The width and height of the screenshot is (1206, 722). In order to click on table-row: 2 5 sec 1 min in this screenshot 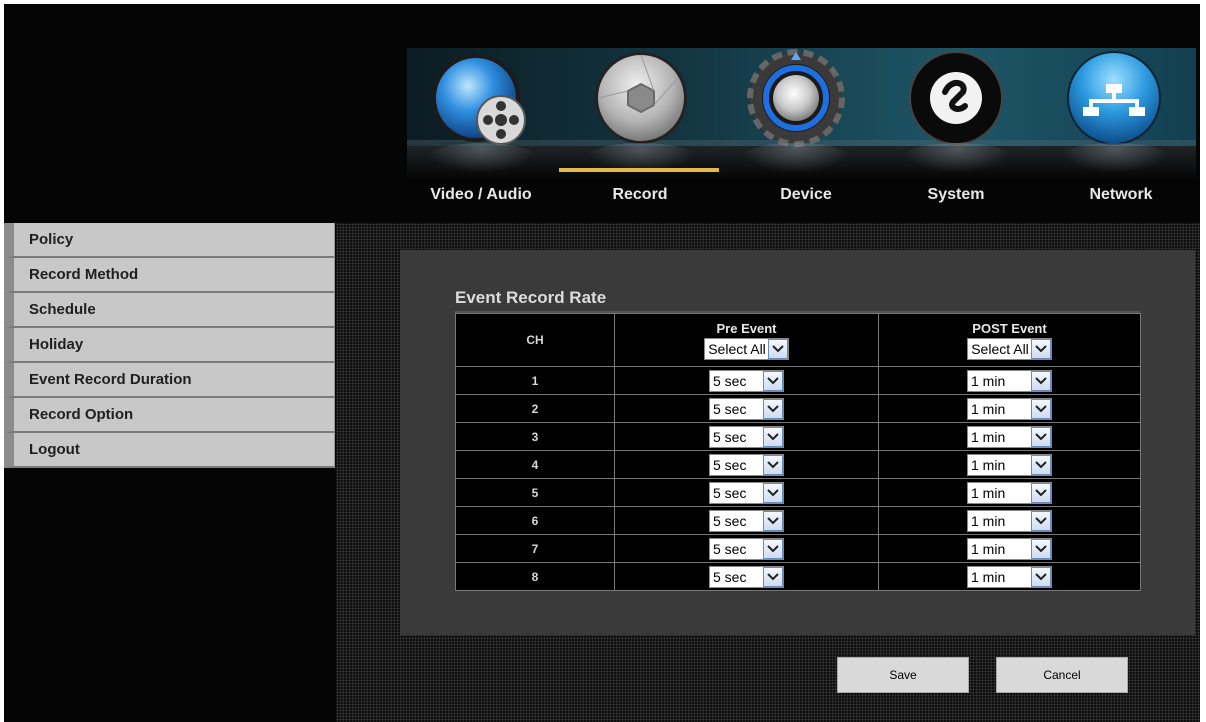, I will do `click(798, 408)`.